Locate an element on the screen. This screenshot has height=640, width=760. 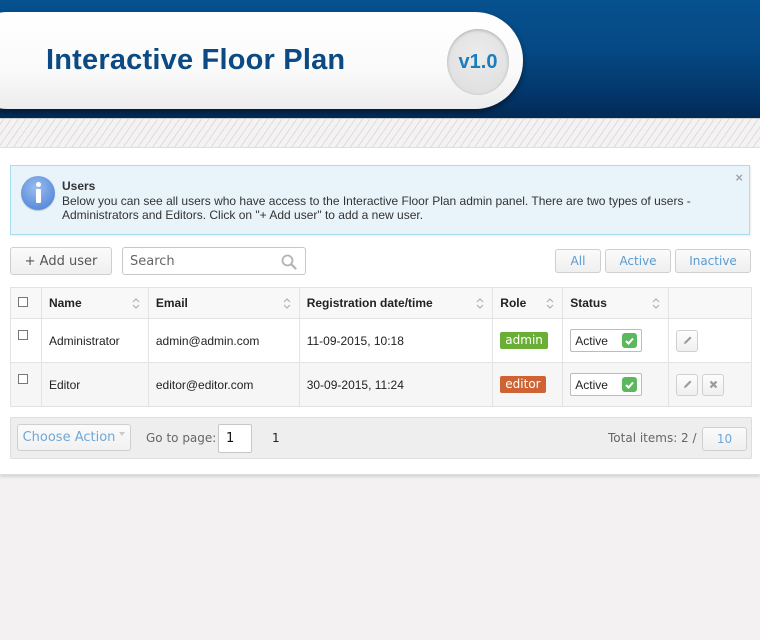
column-label: Email is located at coordinates (171, 303).